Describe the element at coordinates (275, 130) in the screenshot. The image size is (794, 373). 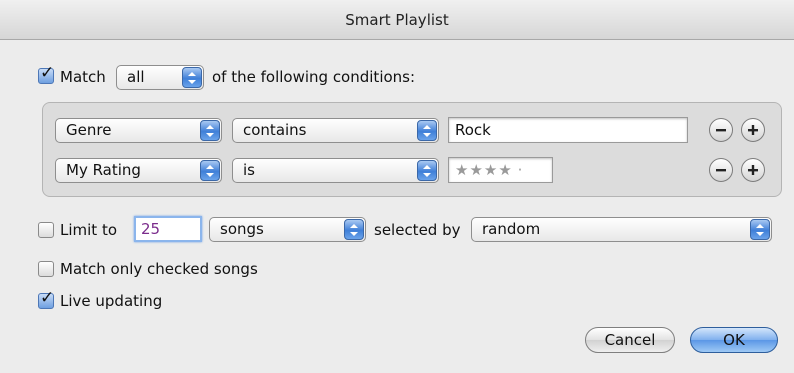
I see `condition-1-operator: contains` at that location.